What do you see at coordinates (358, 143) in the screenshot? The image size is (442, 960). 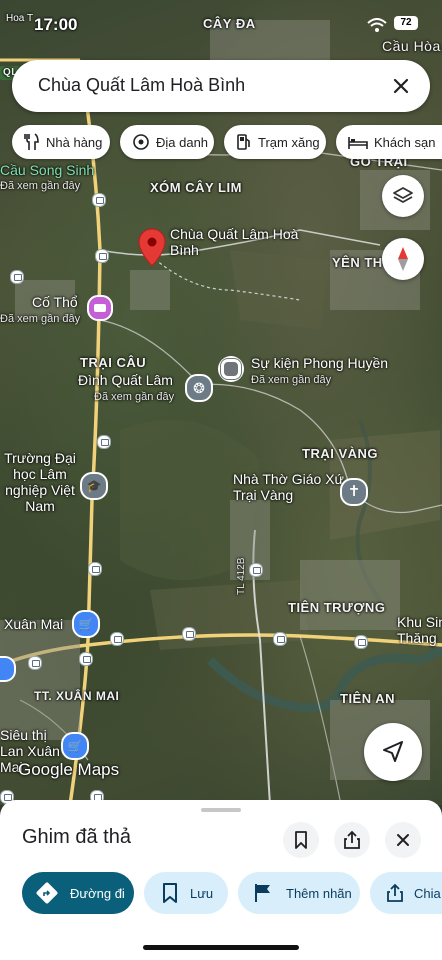 I see `bed-icon` at bounding box center [358, 143].